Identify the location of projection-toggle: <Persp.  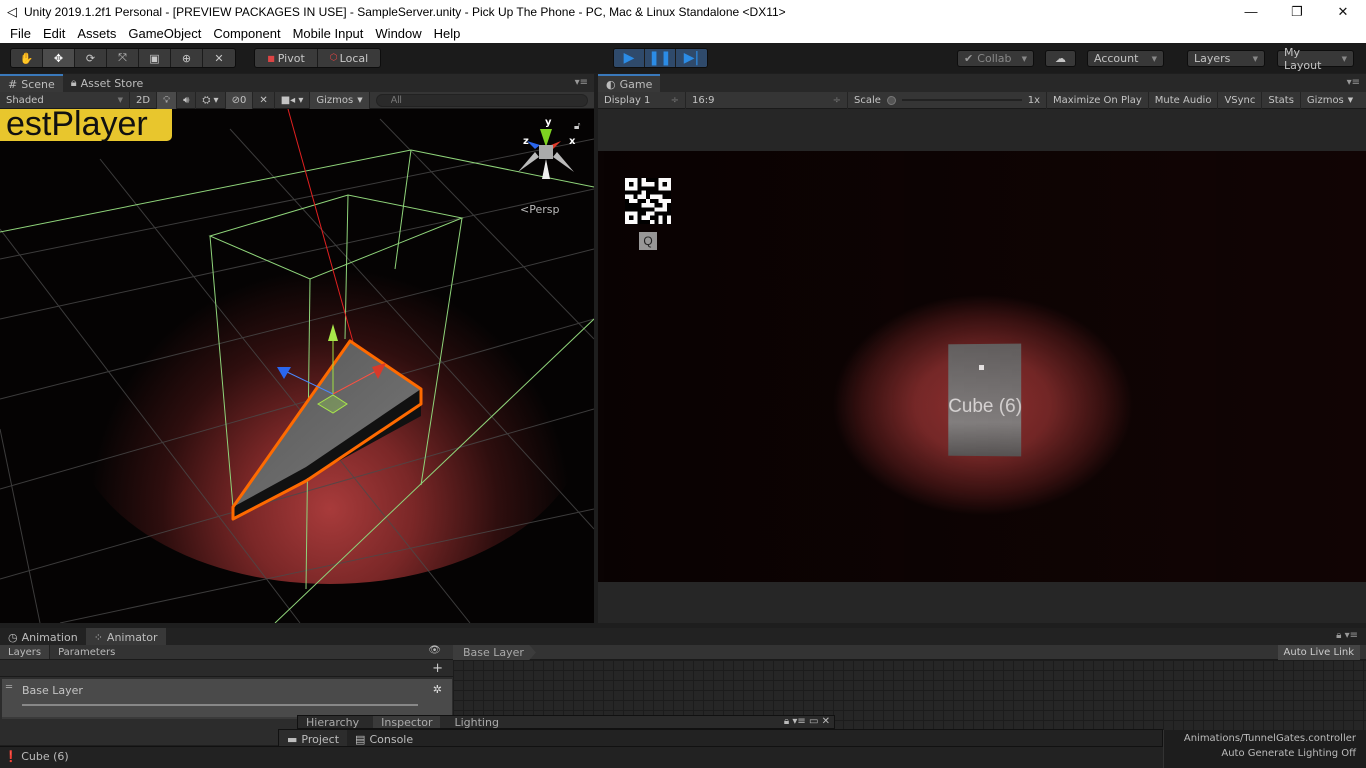
(539, 209).